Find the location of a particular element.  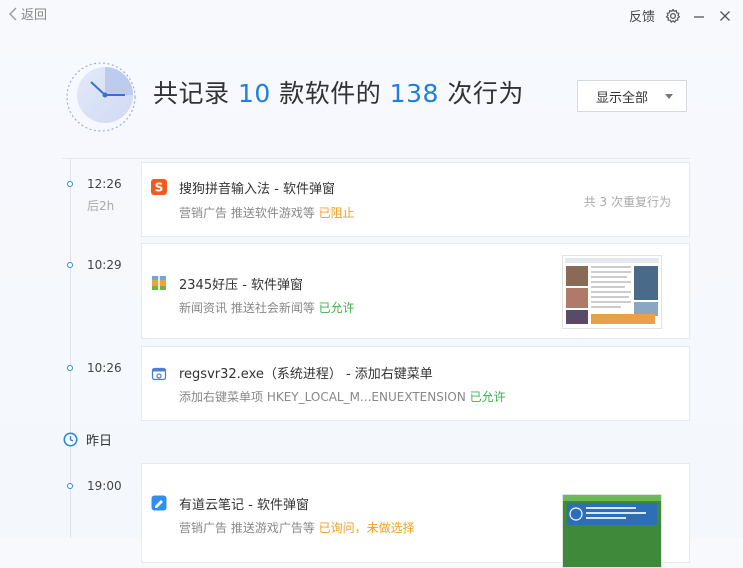

event-title: 2345好压 - 软件弹窗 is located at coordinates (241, 285).